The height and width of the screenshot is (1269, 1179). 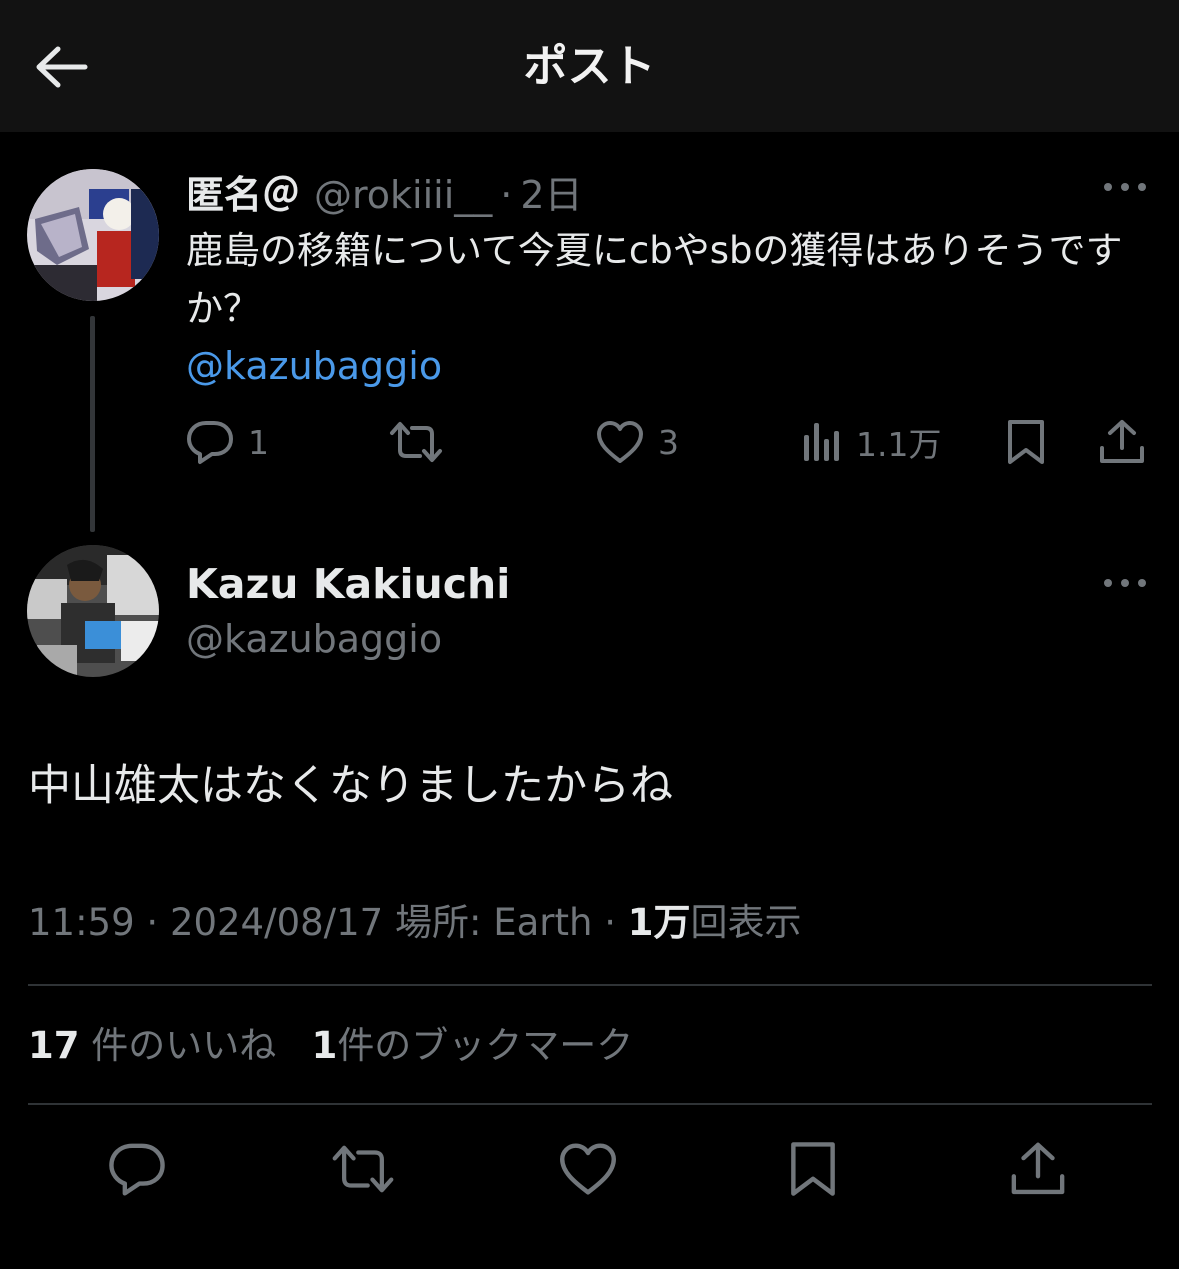 I want to click on likes-stat: 17 件のいいね, so click(x=152, y=1045).